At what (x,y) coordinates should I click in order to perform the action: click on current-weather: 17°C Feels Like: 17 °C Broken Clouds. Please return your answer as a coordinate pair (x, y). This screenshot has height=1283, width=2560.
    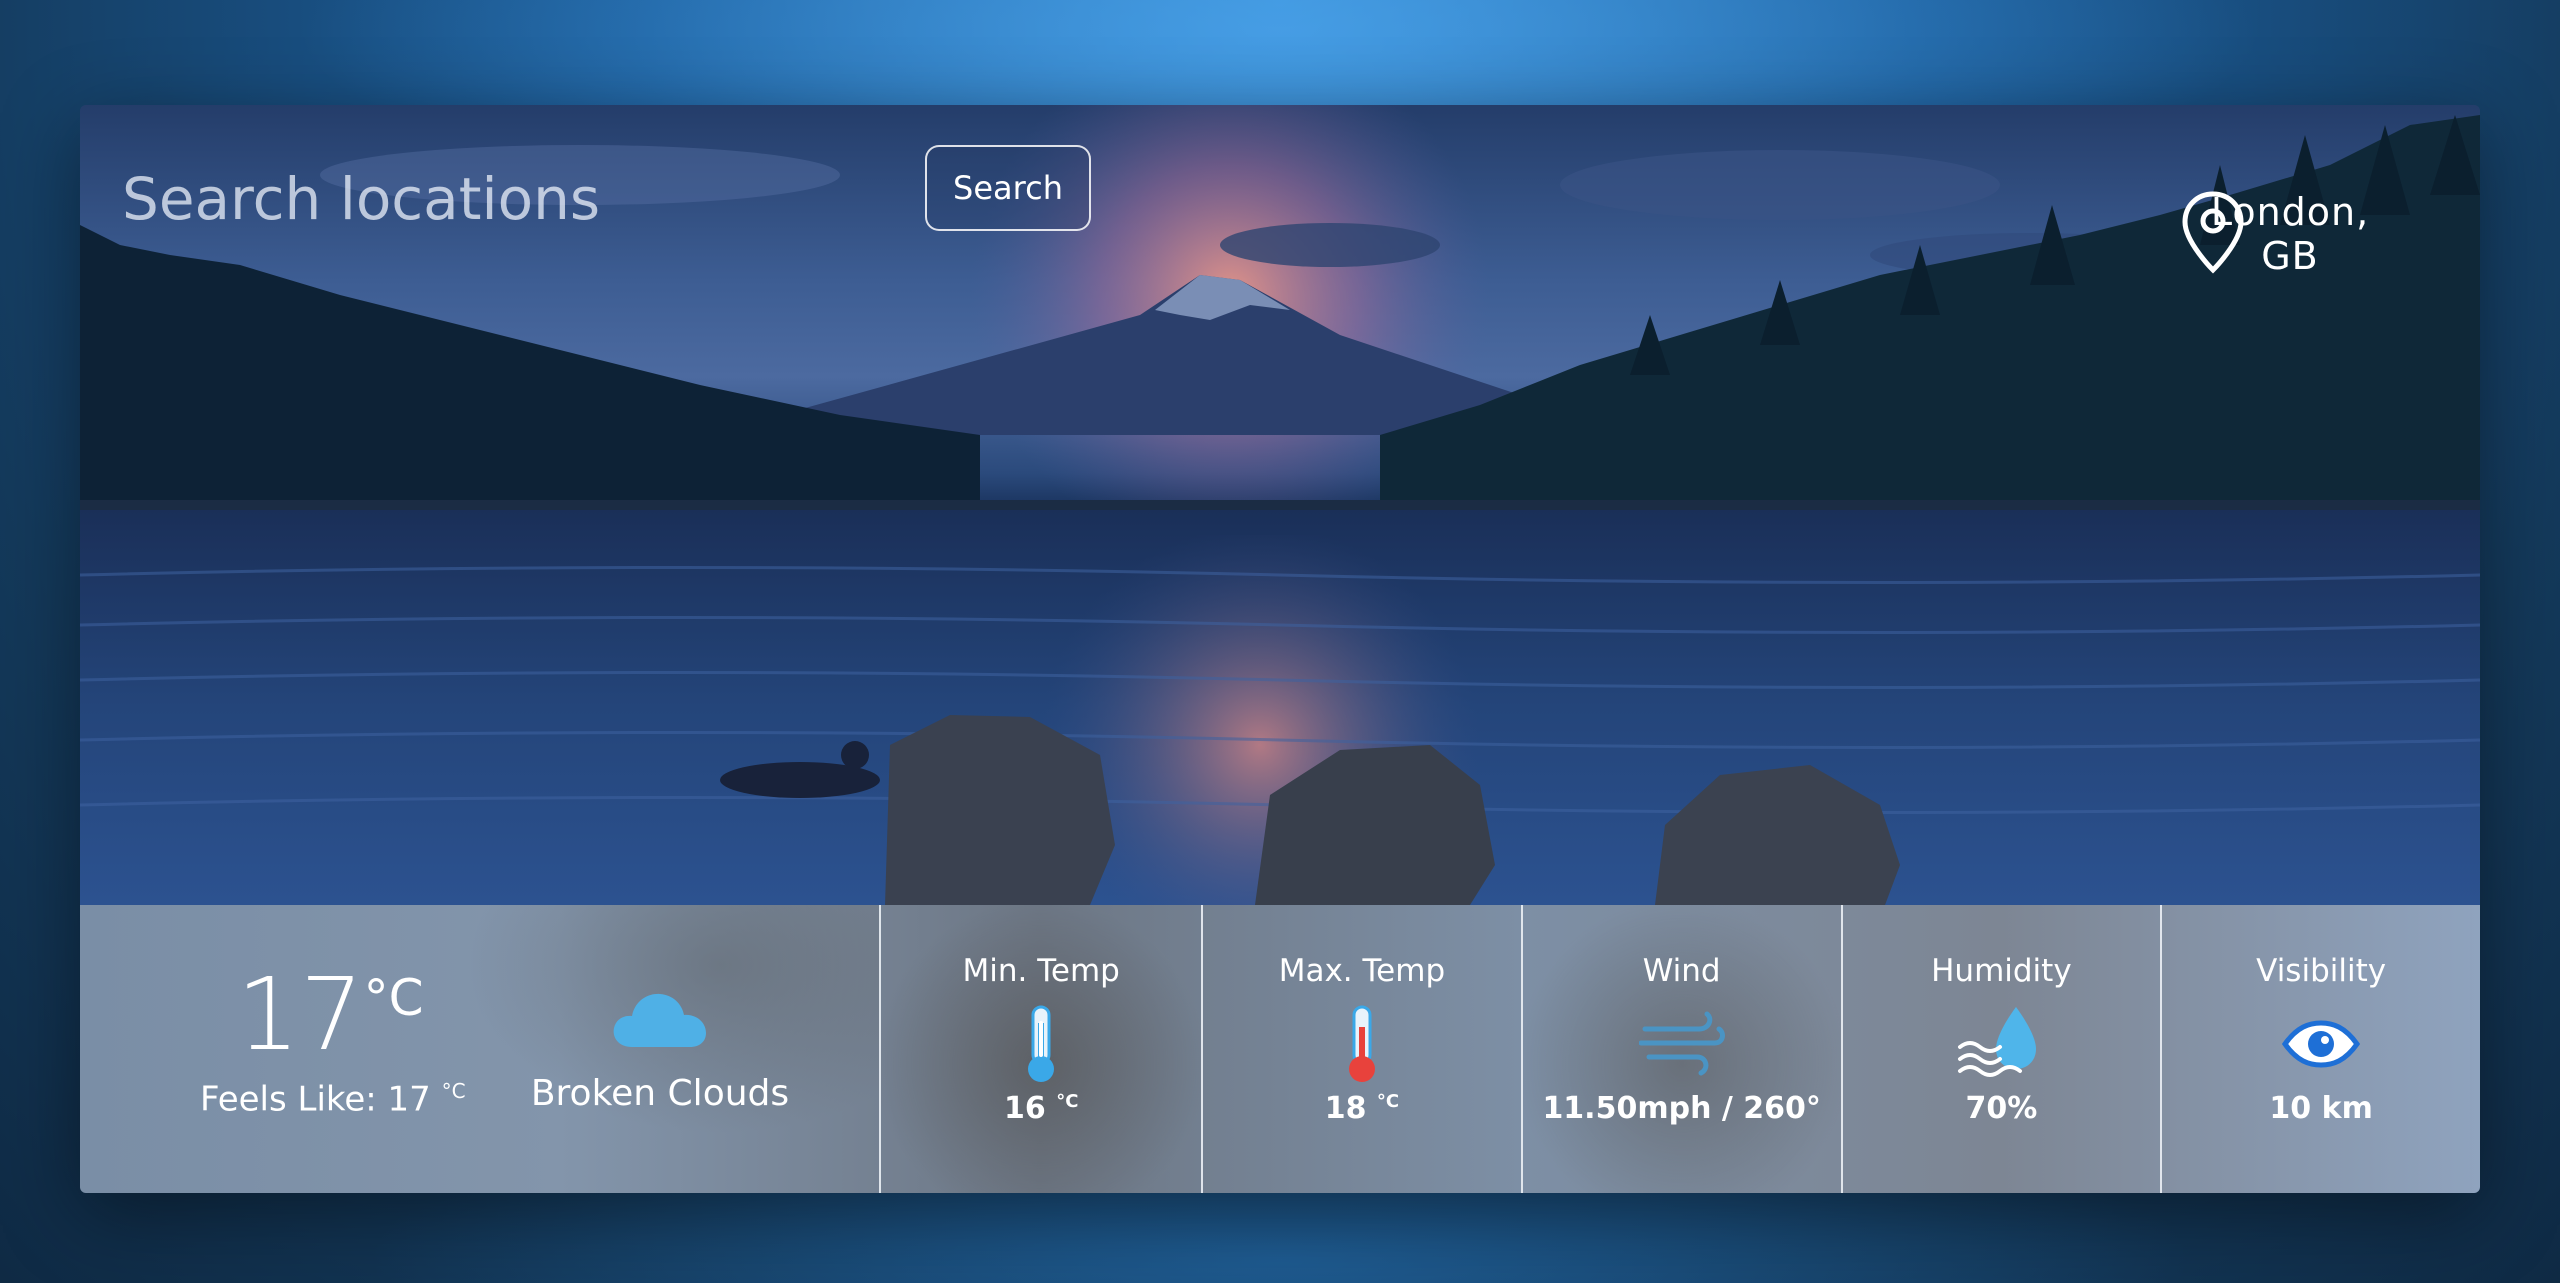
    Looking at the image, I should click on (480, 1049).